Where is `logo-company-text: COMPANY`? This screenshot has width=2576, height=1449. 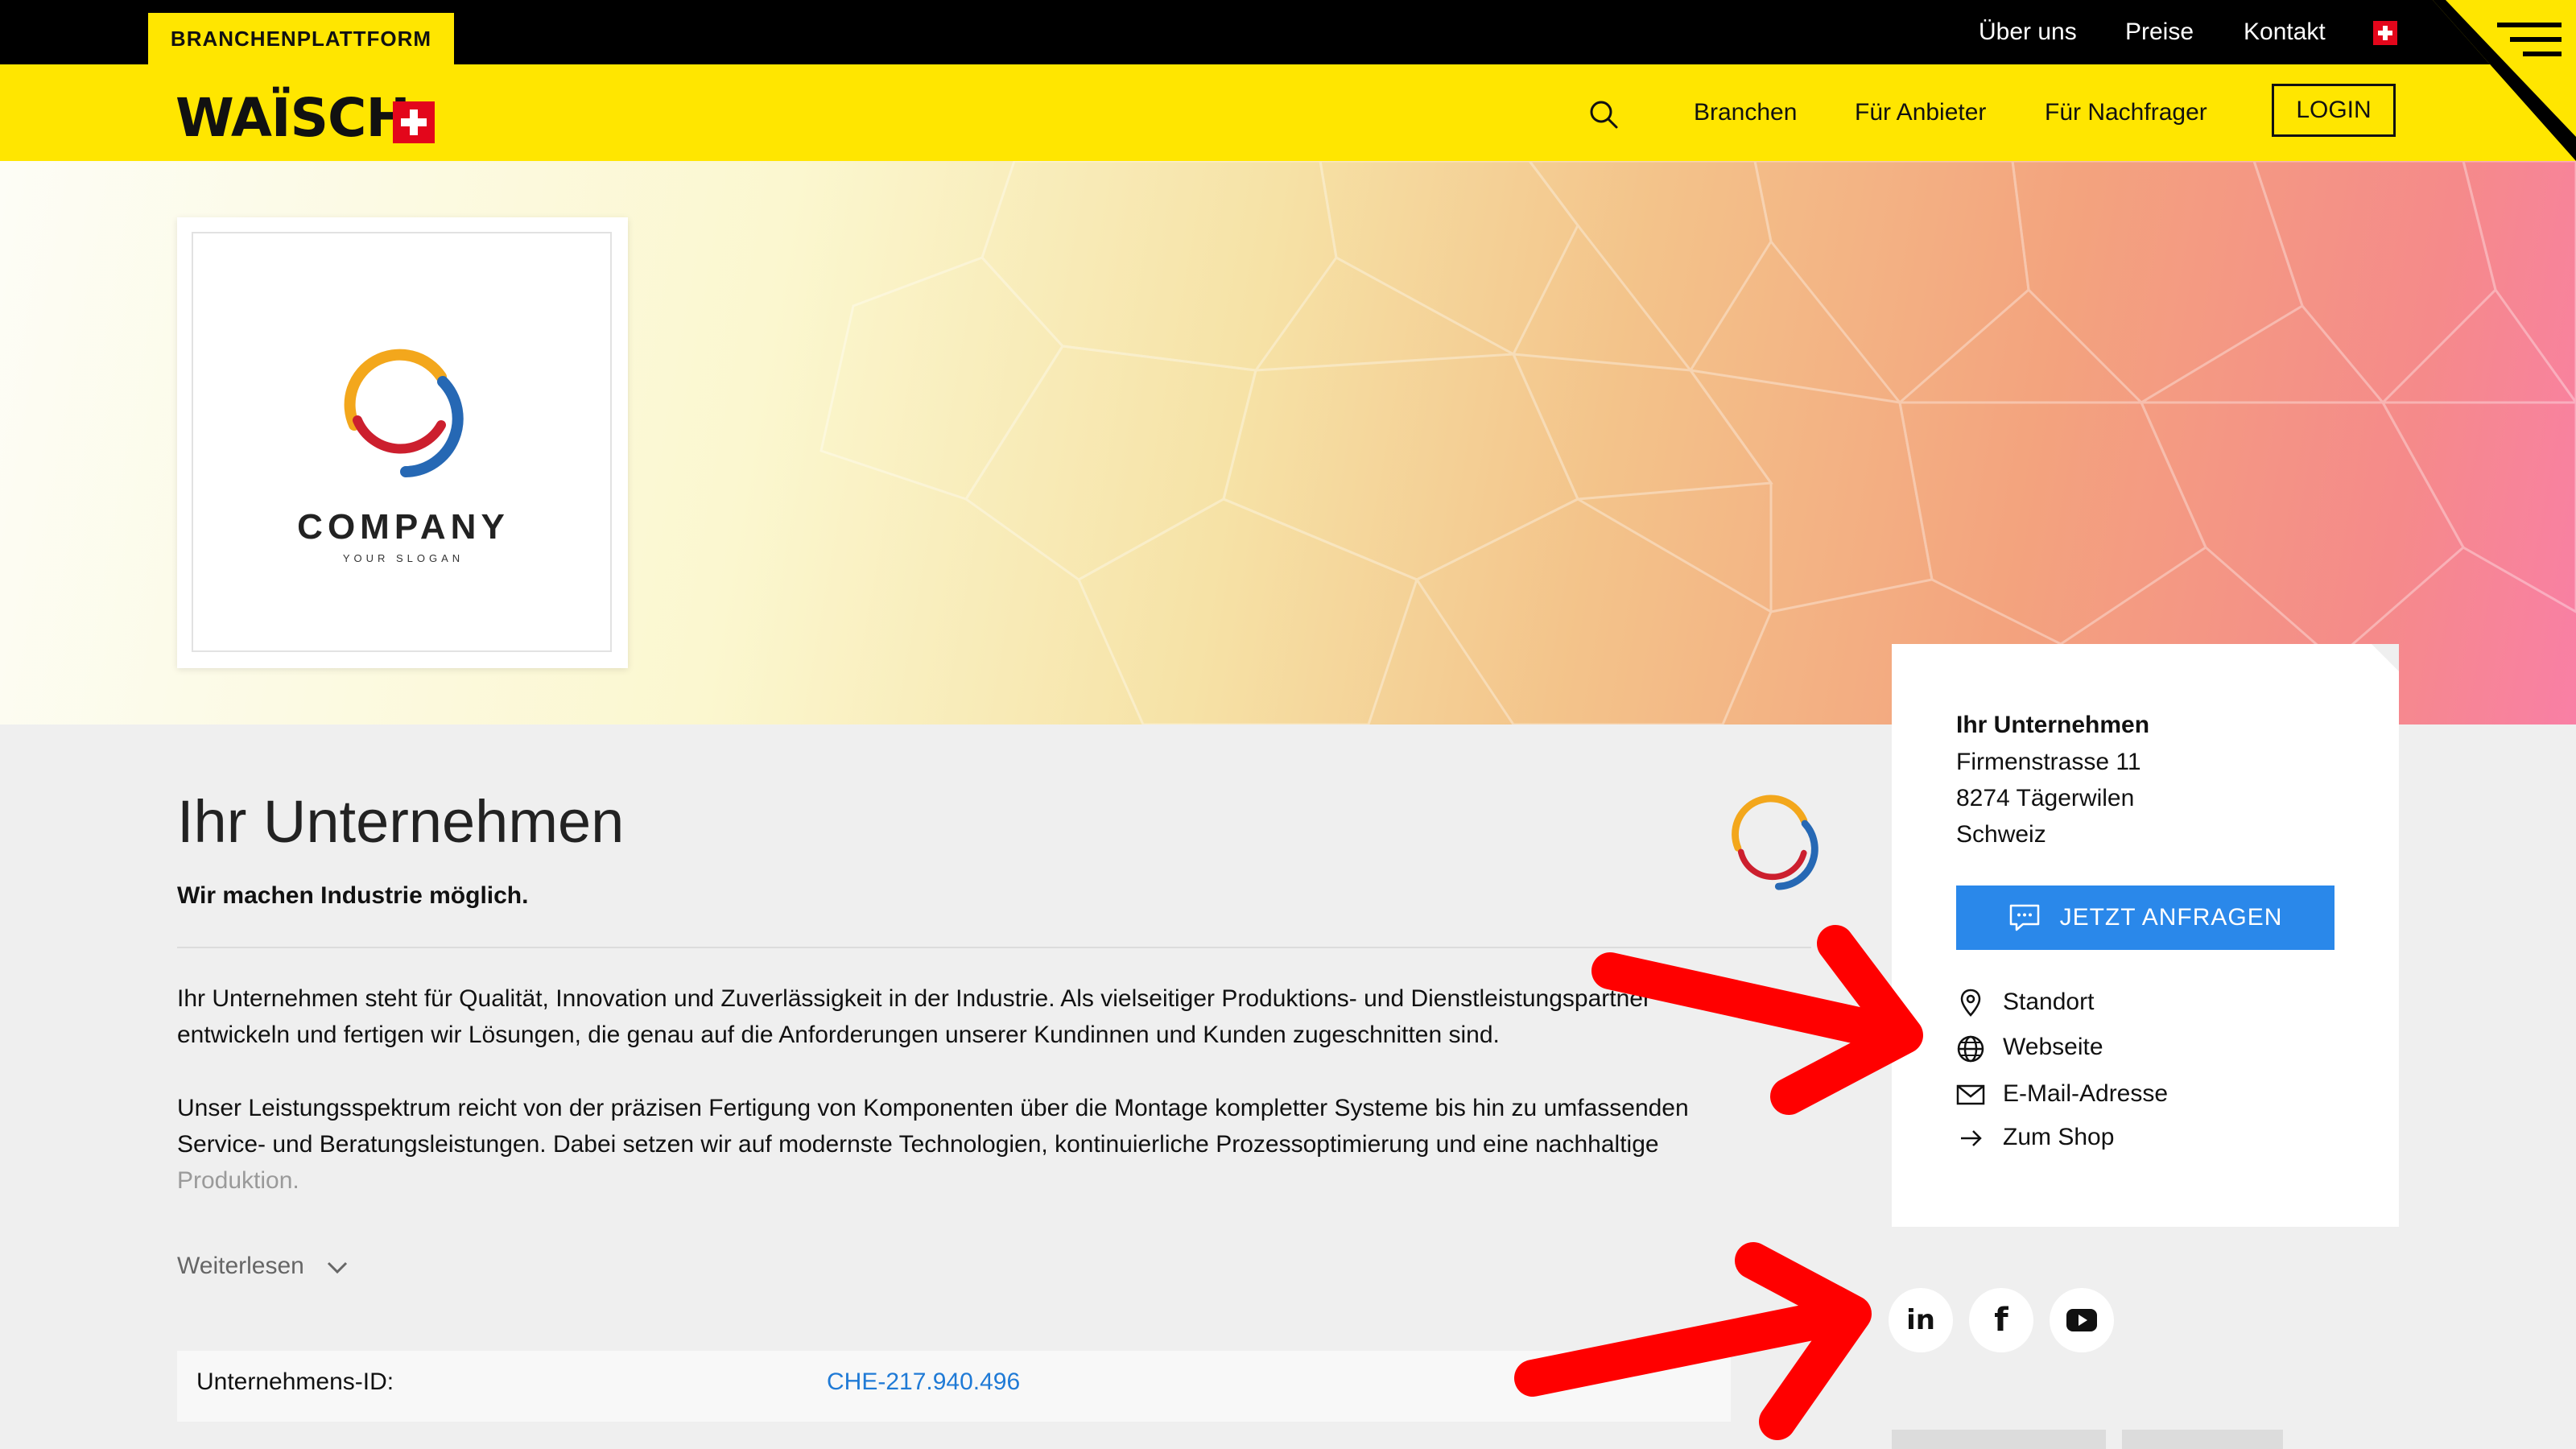
logo-company-text: COMPANY is located at coordinates (403, 527).